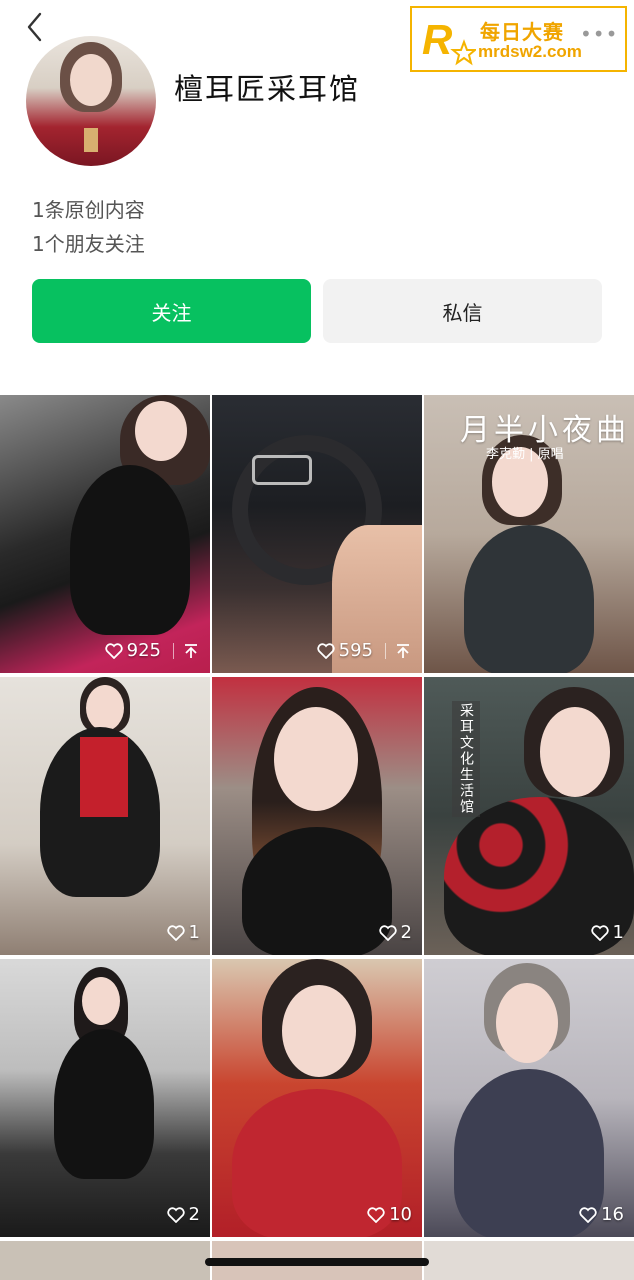  What do you see at coordinates (437, 39) in the screenshot?
I see `svg-text: R` at bounding box center [437, 39].